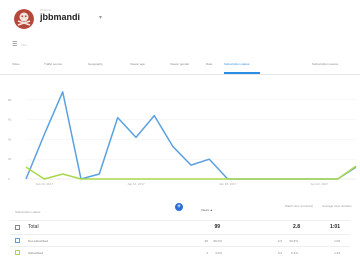 The image size is (360, 259). Describe the element at coordinates (45, 184) in the screenshot. I see `x-tick-label: Jan 10, 2017` at that location.